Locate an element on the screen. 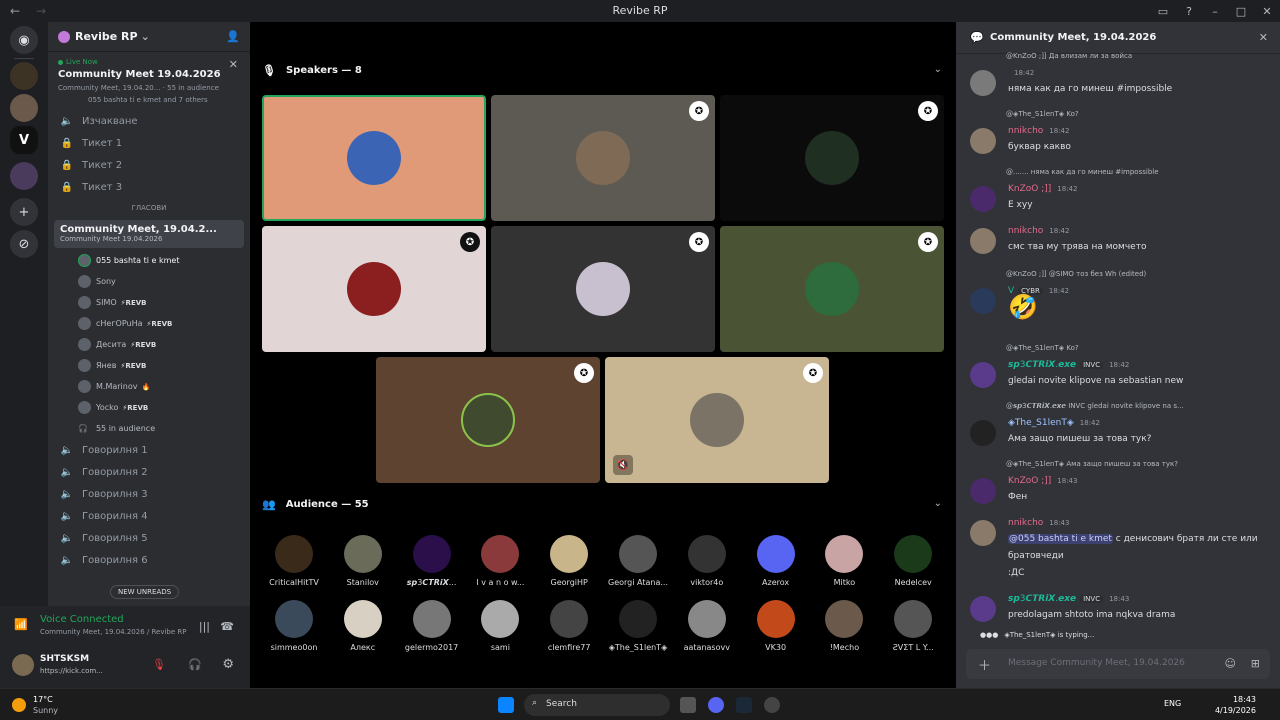  stage-member: Yocko ⚡REVB is located at coordinates (149, 407).